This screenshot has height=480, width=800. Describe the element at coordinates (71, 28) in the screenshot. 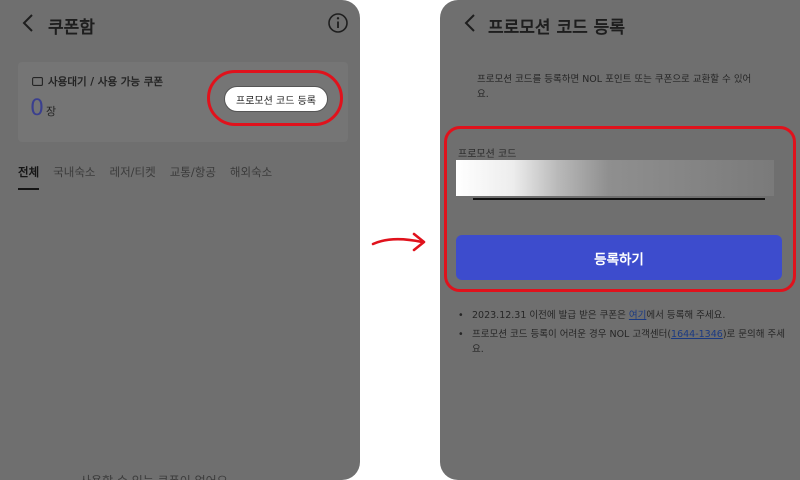

I see `page-title: 쿠폰함` at that location.